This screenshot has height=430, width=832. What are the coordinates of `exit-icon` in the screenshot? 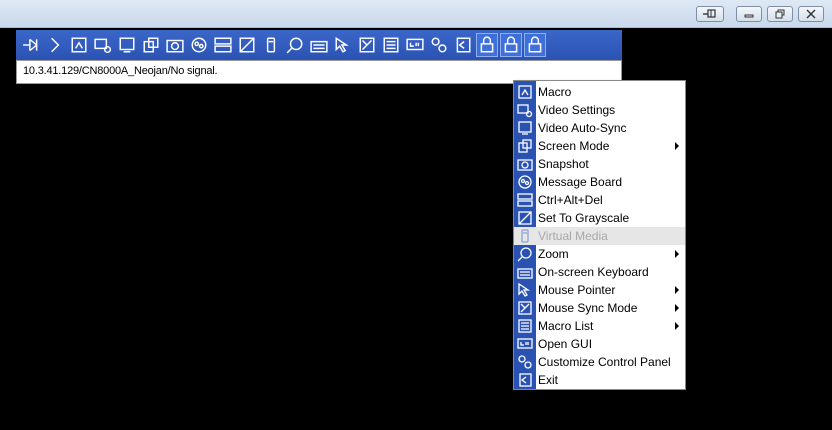 It's located at (525, 380).